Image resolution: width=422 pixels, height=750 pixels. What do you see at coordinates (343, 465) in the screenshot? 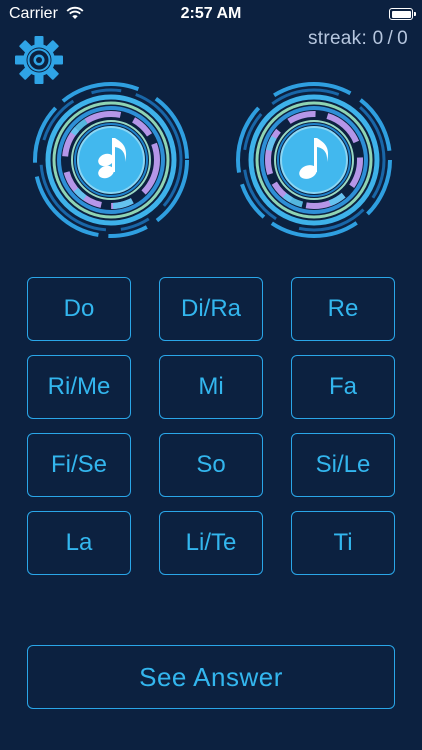
I see `solfege-button-si-le: Si/Le` at bounding box center [343, 465].